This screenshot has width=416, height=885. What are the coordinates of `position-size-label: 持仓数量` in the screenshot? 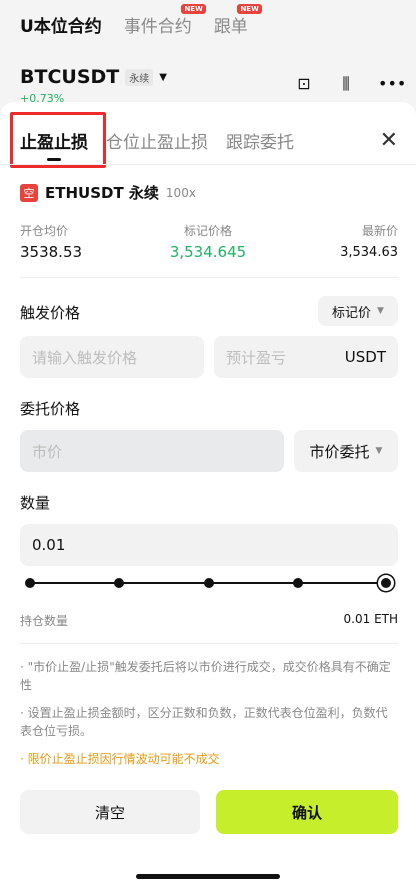 It's located at (44, 621).